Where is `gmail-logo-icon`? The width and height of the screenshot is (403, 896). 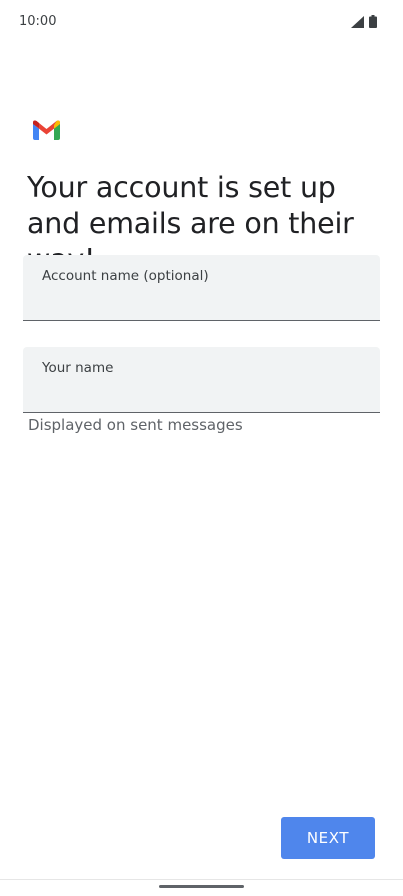
gmail-logo-icon is located at coordinates (46, 130).